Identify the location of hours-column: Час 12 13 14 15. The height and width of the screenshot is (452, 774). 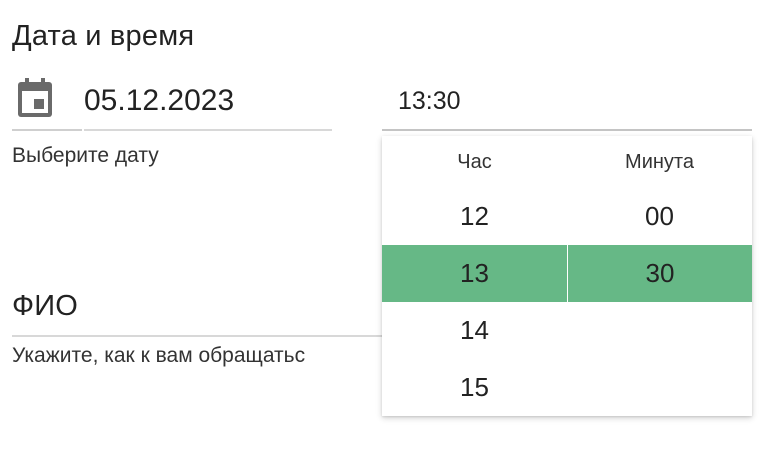
(474, 276).